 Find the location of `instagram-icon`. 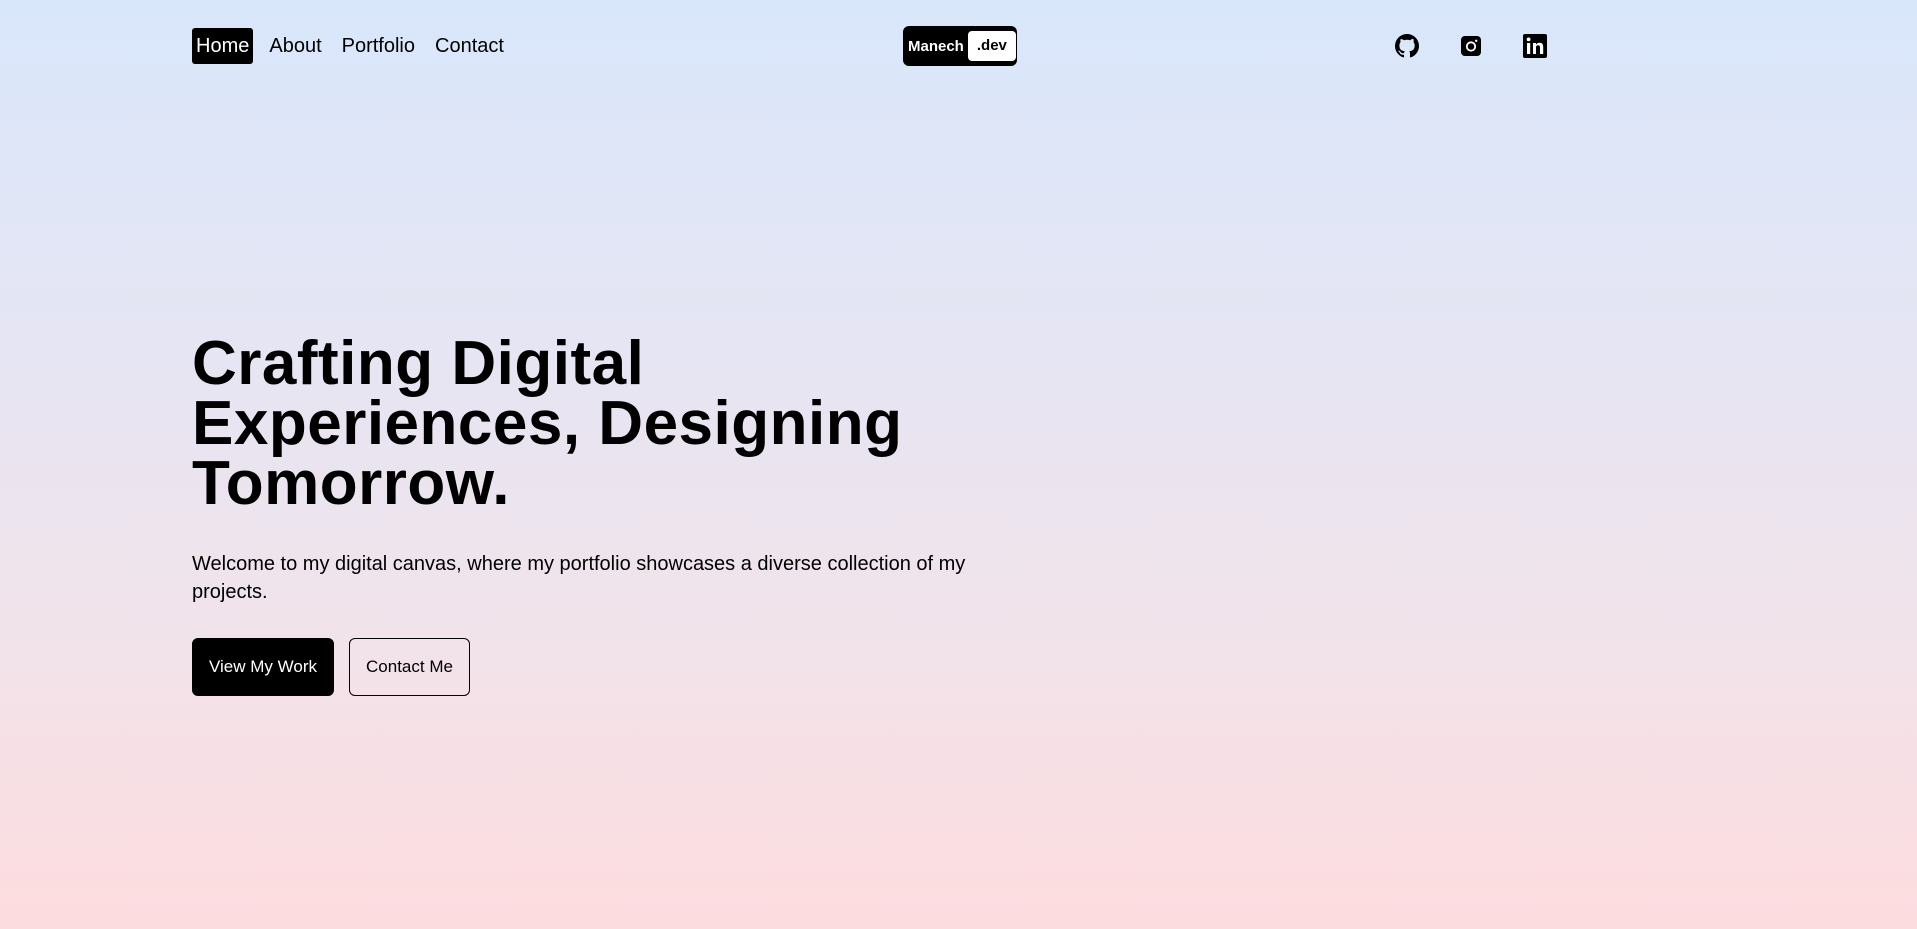

instagram-icon is located at coordinates (1471, 46).